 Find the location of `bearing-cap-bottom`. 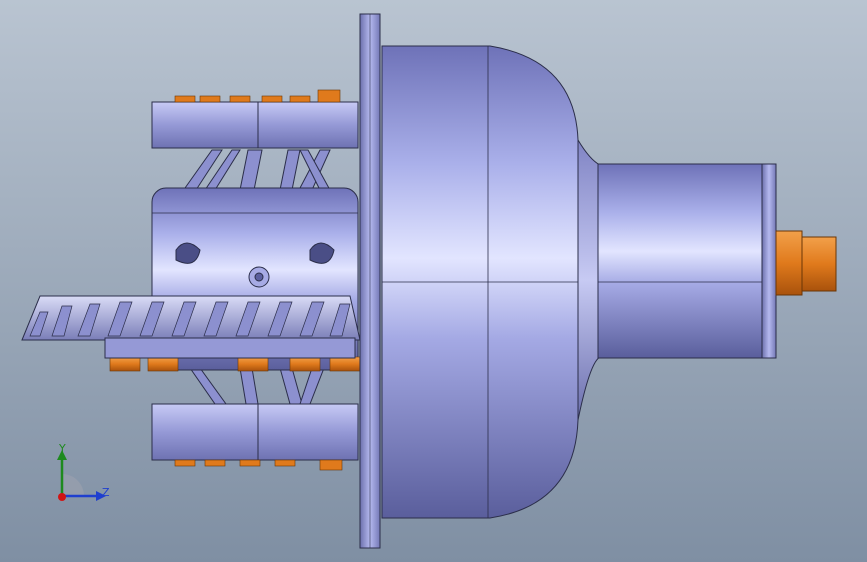

bearing-cap-bottom is located at coordinates (255, 437).